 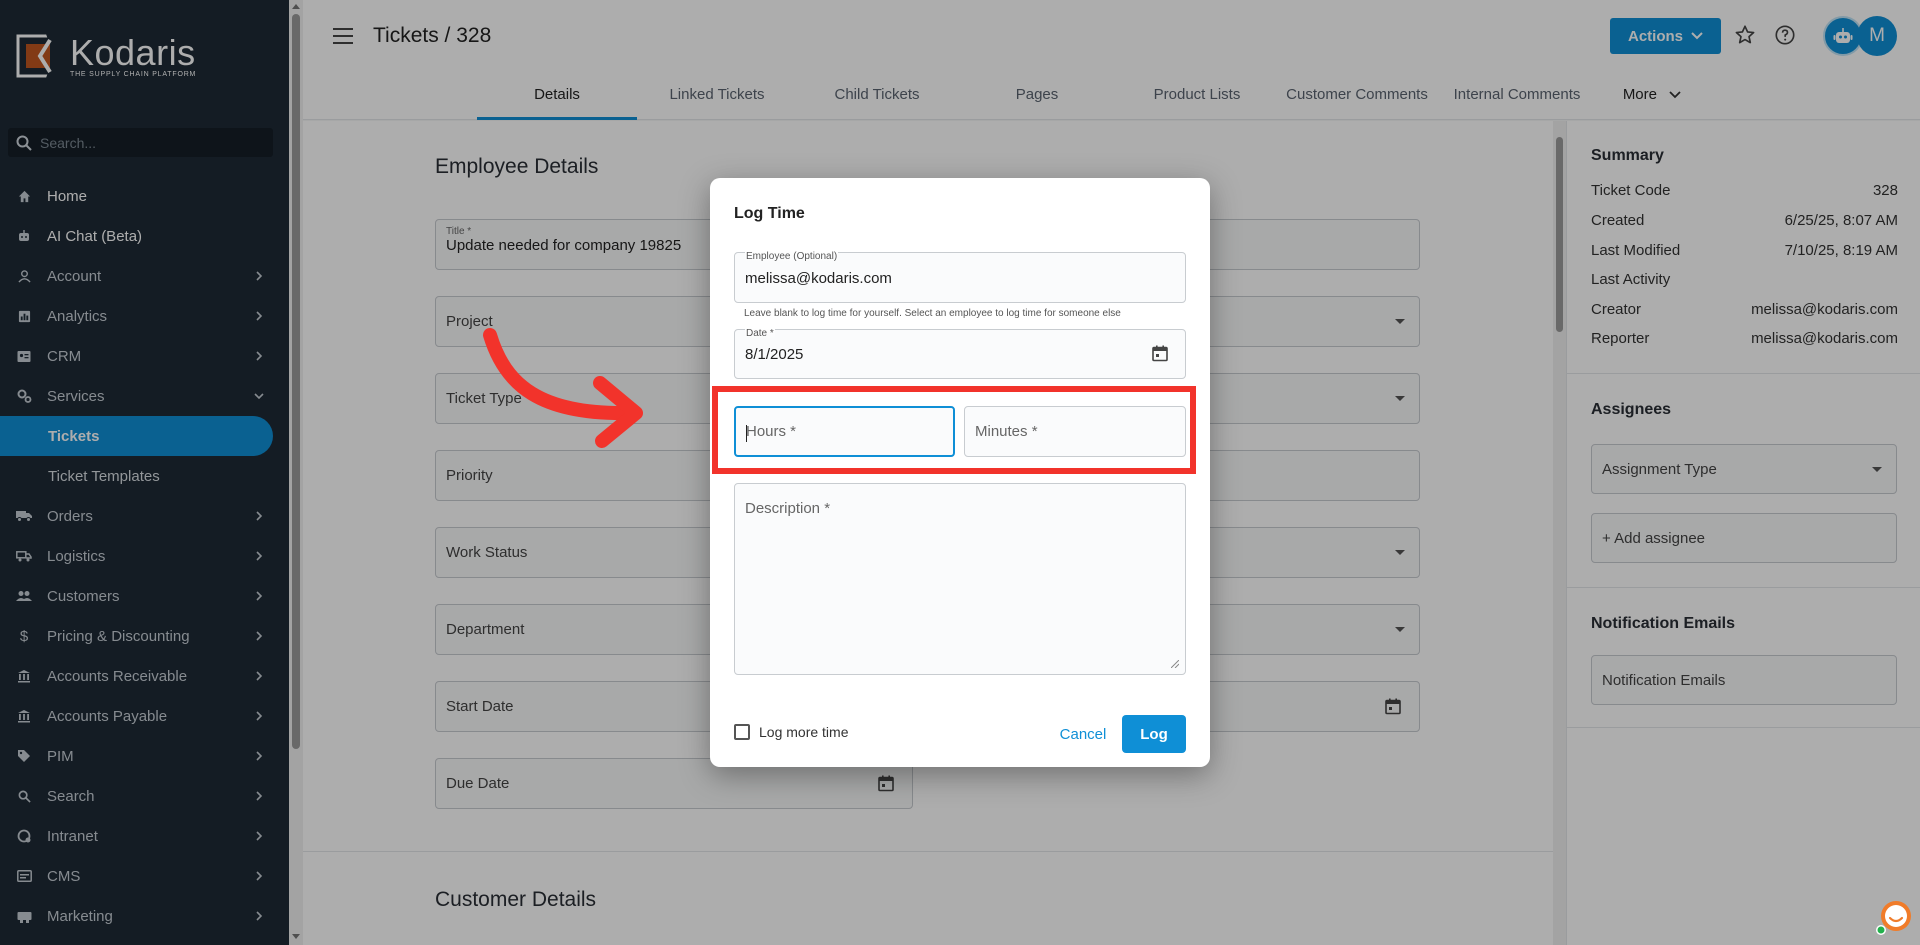 I want to click on description-placeholder: Description *, so click(x=788, y=508).